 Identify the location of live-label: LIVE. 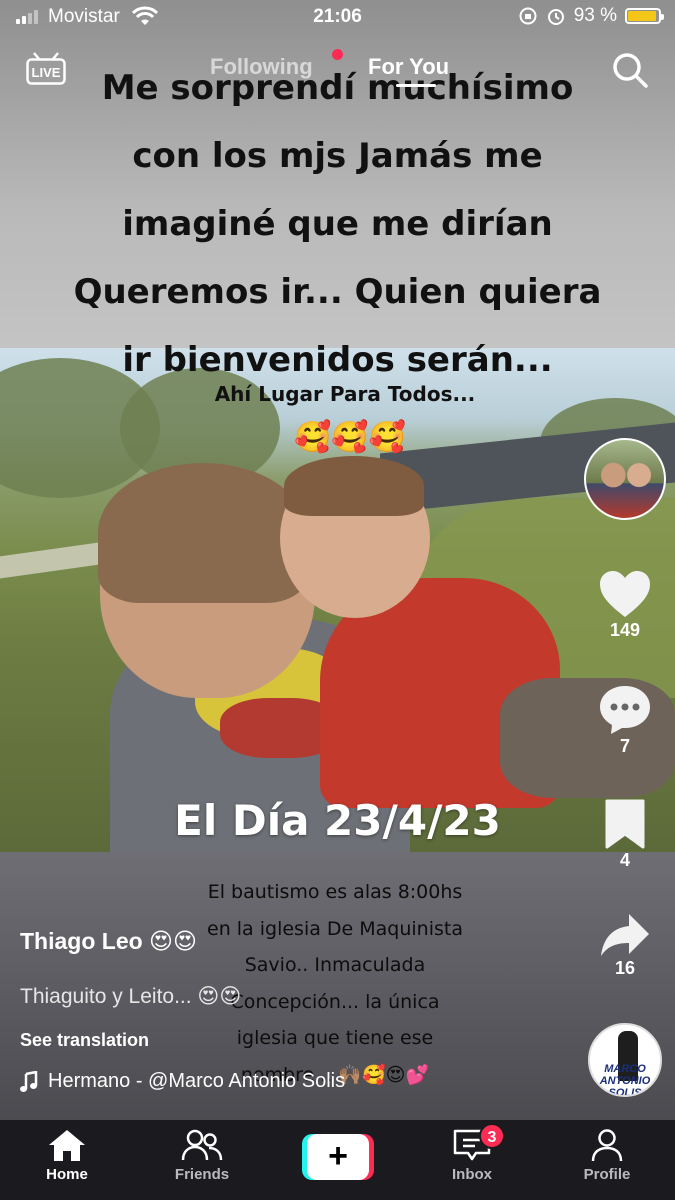
(46, 72).